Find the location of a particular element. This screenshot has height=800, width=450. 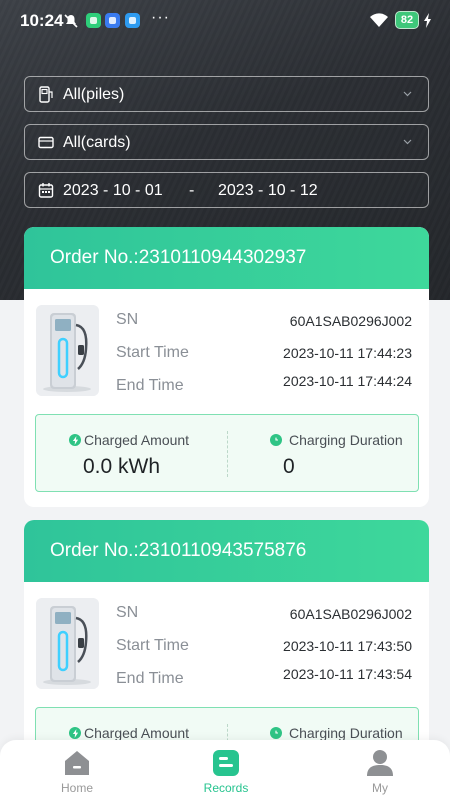

nav-home: Home is located at coordinates (77, 771).